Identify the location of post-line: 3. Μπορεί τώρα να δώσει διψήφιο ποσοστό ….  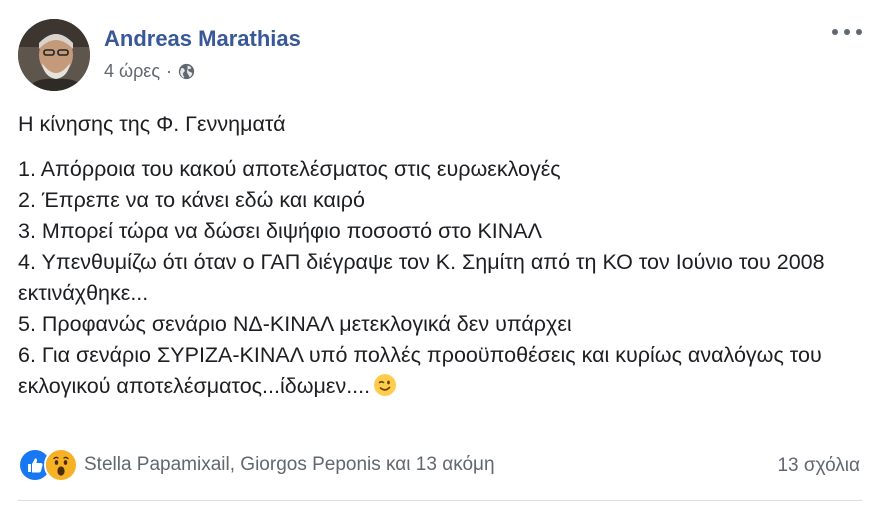
(280, 231).